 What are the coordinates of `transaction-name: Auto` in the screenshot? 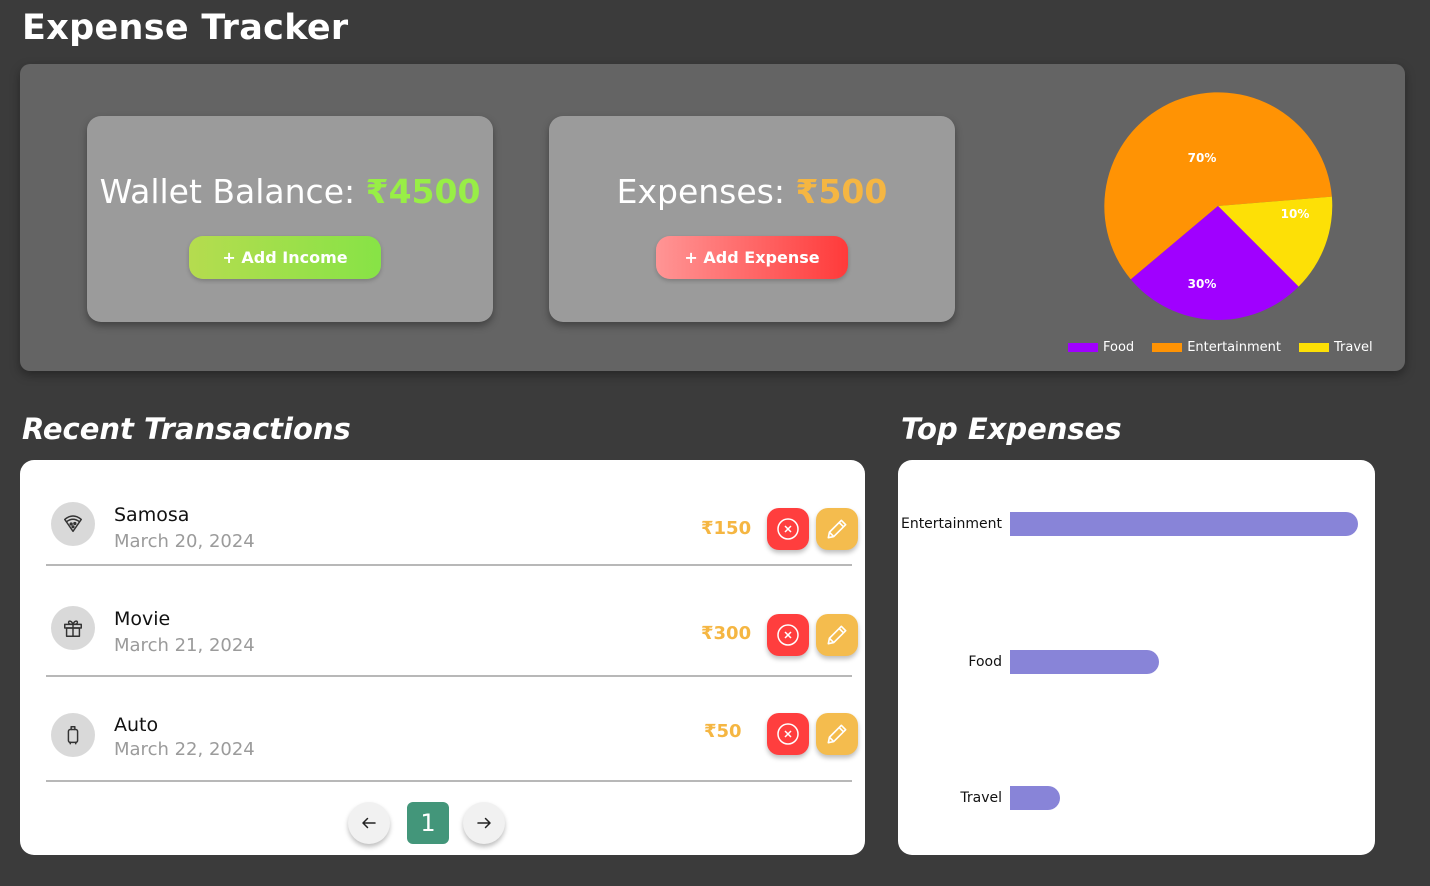 It's located at (136, 725).